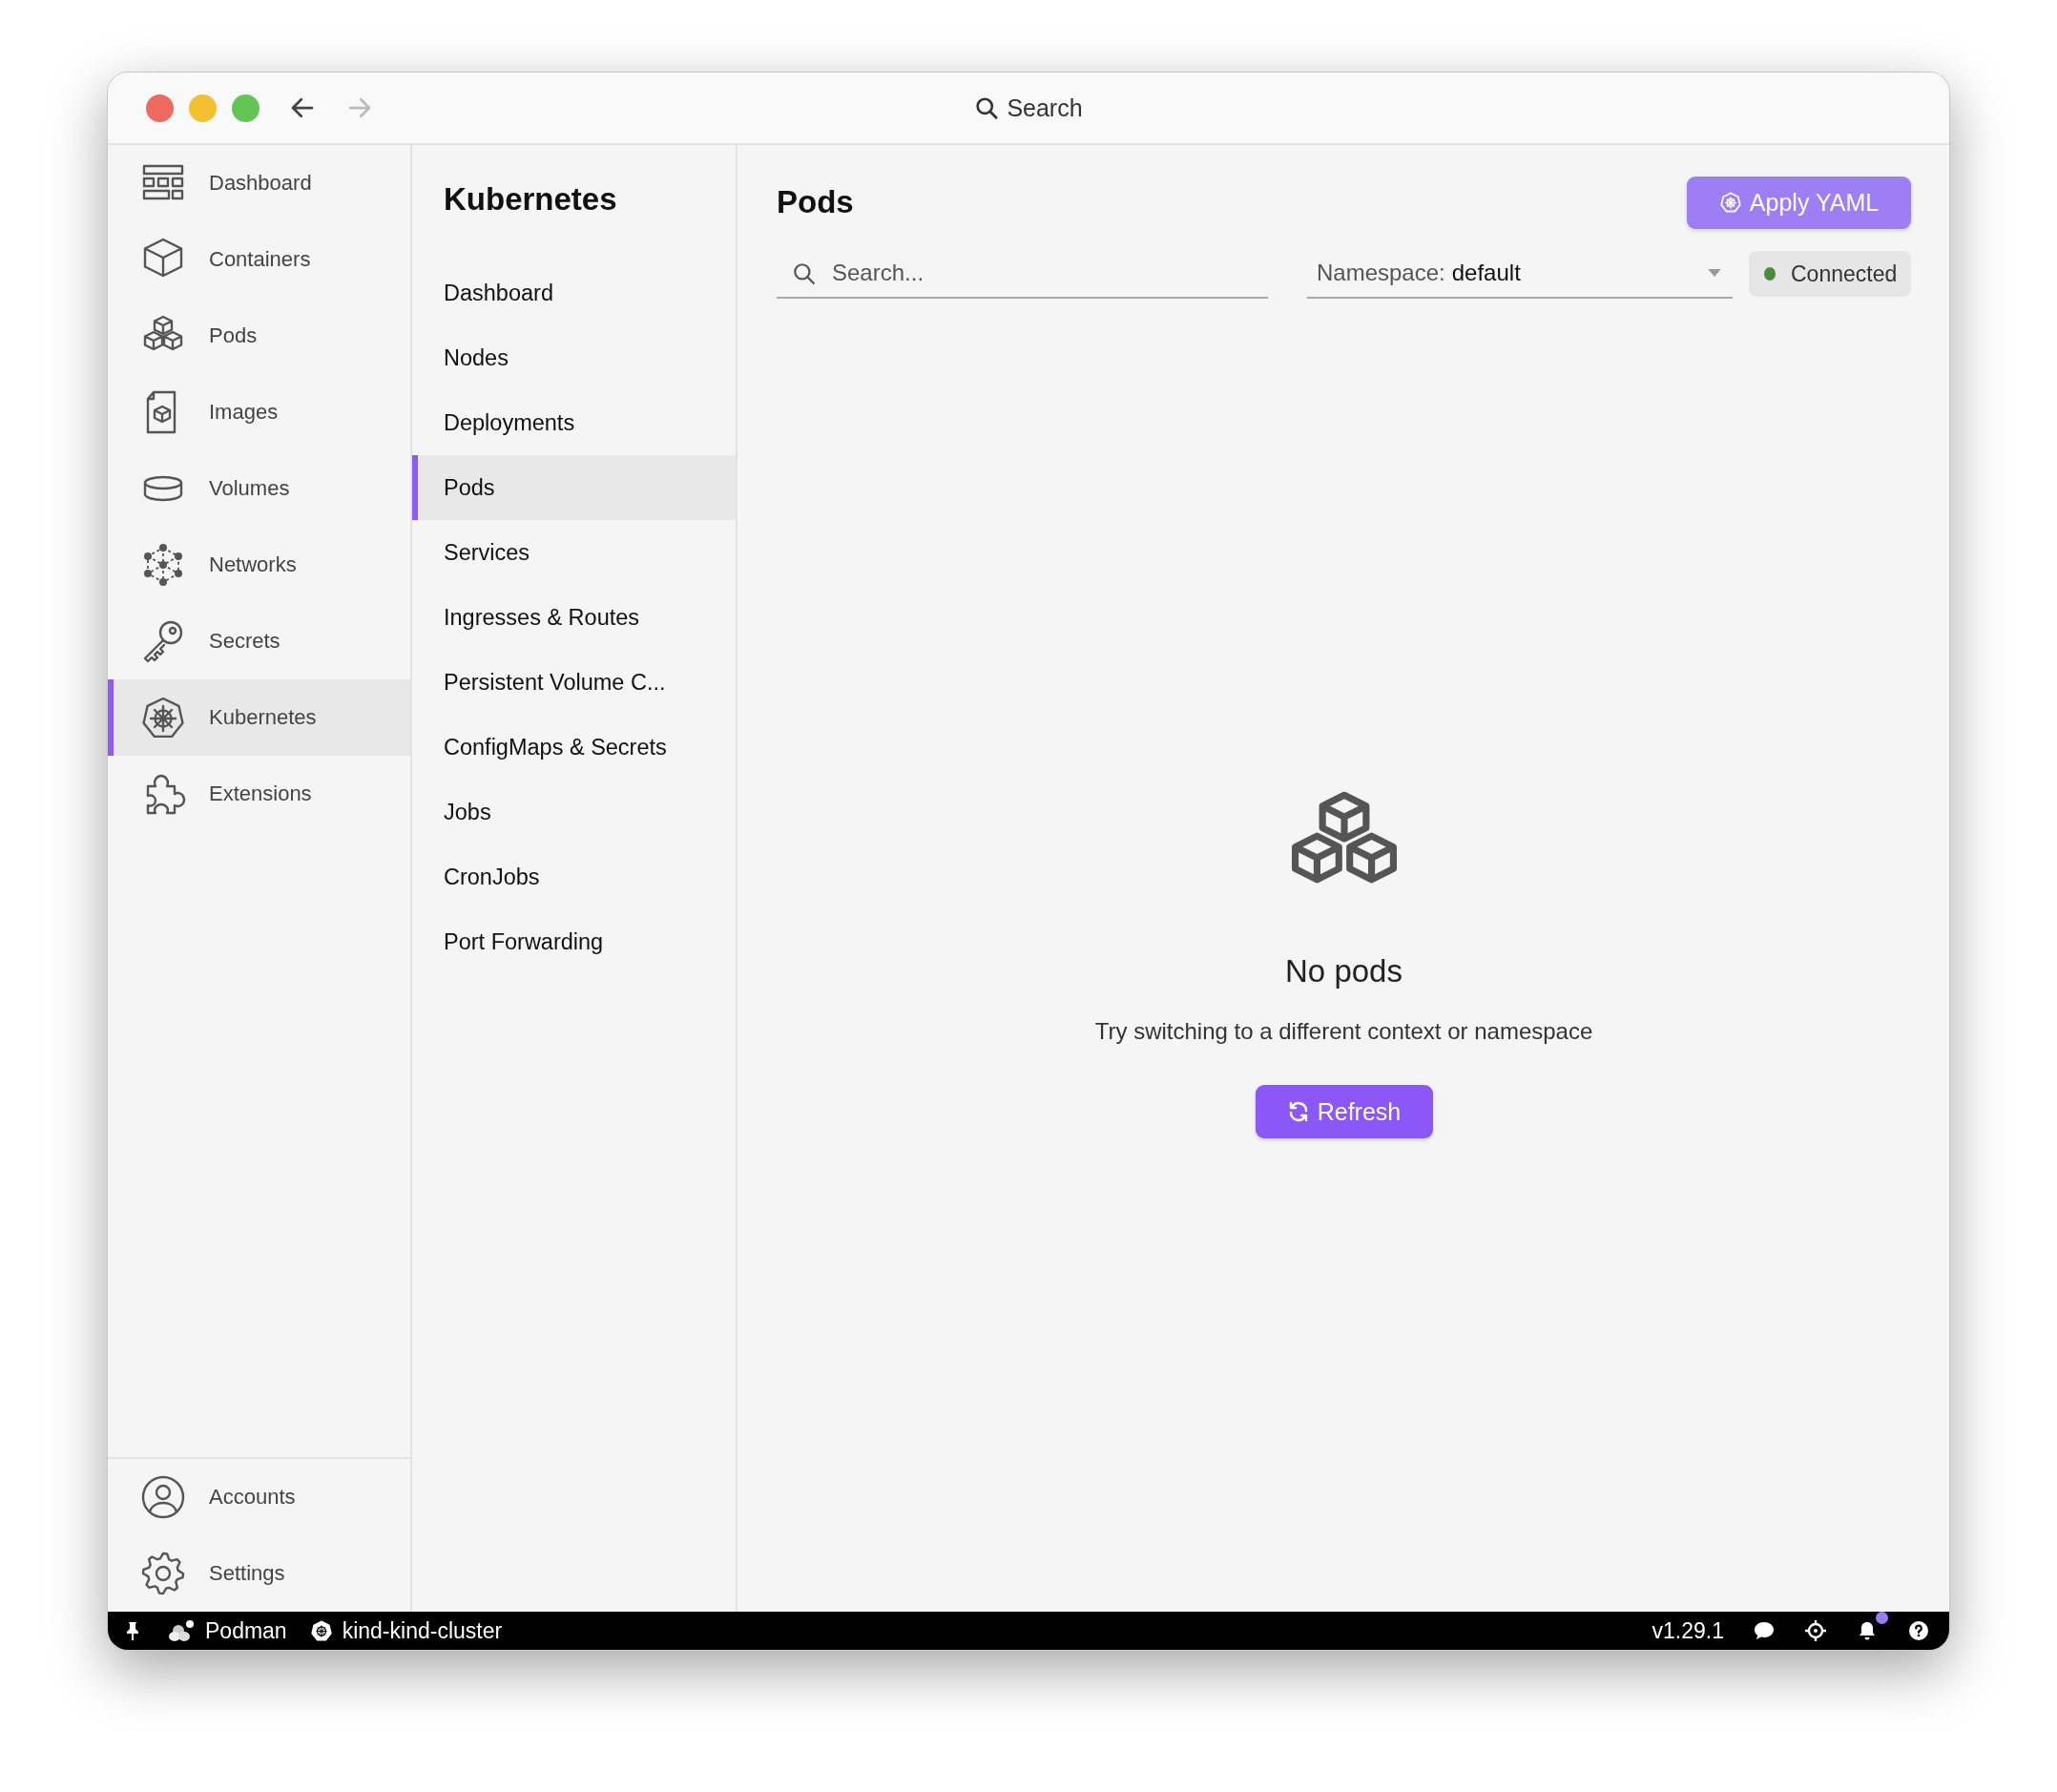 This screenshot has width=2057, height=1792. Describe the element at coordinates (259, 717) in the screenshot. I see `sidebar-item: Kubernetes` at that location.